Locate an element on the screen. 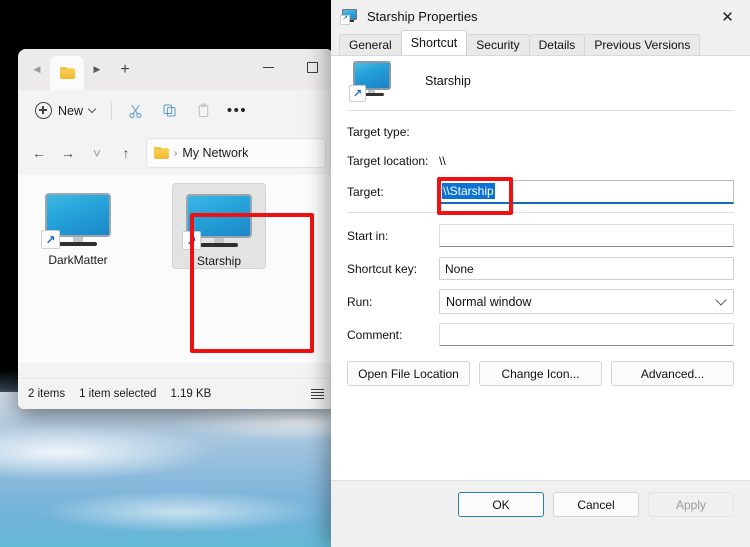  field-shortcut-key: Shortcut key: None is located at coordinates (540, 268).